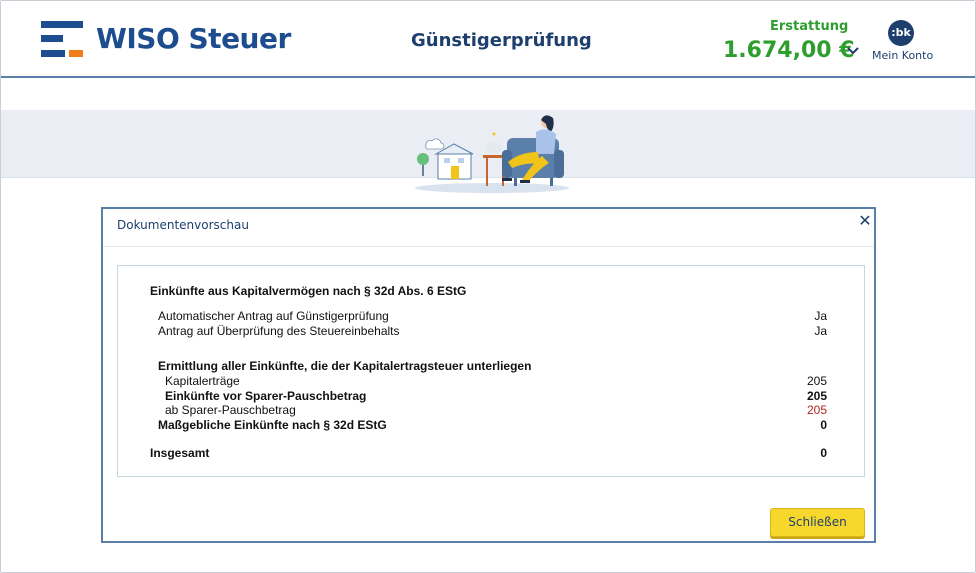 The image size is (976, 573). Describe the element at coordinates (488, 246) in the screenshot. I see `dialog-divider` at that location.